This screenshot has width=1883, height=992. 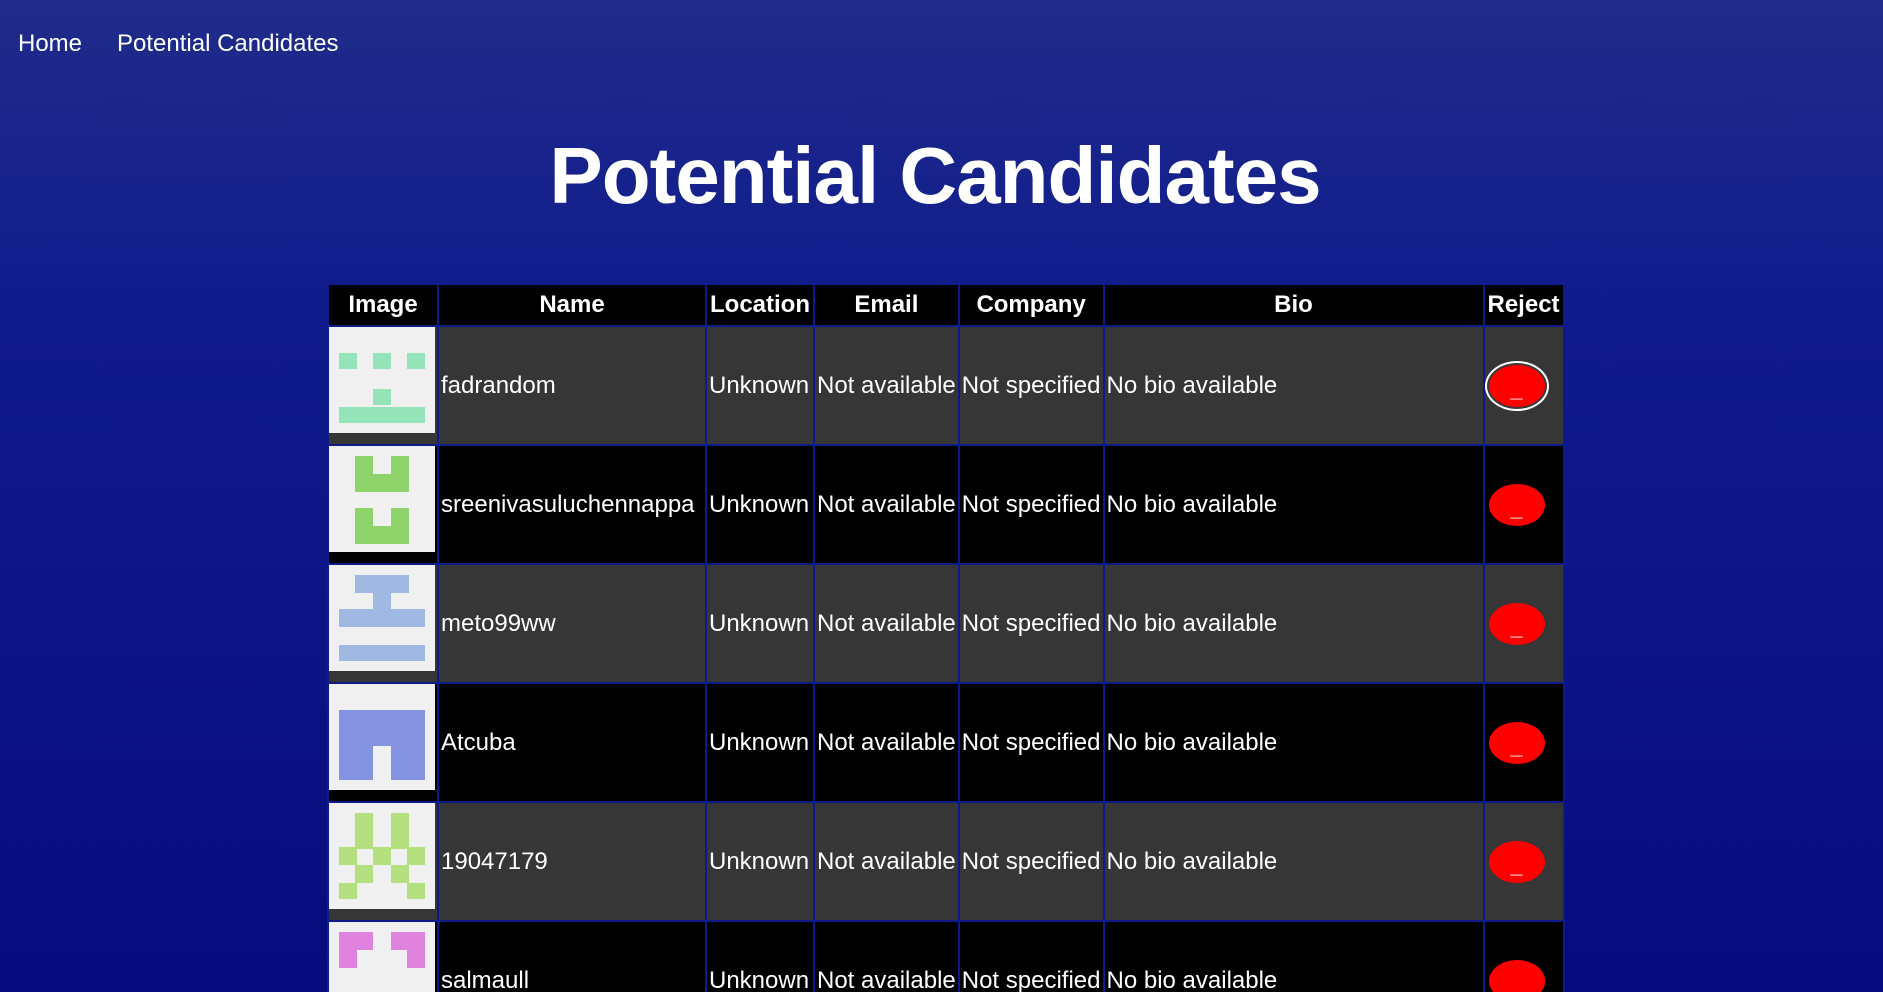 What do you see at coordinates (935, 175) in the screenshot?
I see `page-title: Potential Candidates` at bounding box center [935, 175].